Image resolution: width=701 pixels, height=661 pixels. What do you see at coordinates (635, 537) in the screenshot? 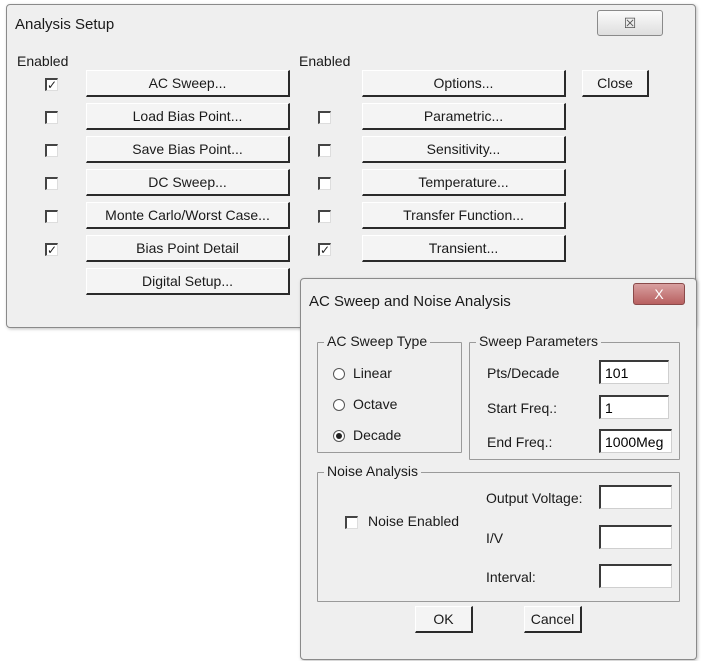
I see `iv-input` at bounding box center [635, 537].